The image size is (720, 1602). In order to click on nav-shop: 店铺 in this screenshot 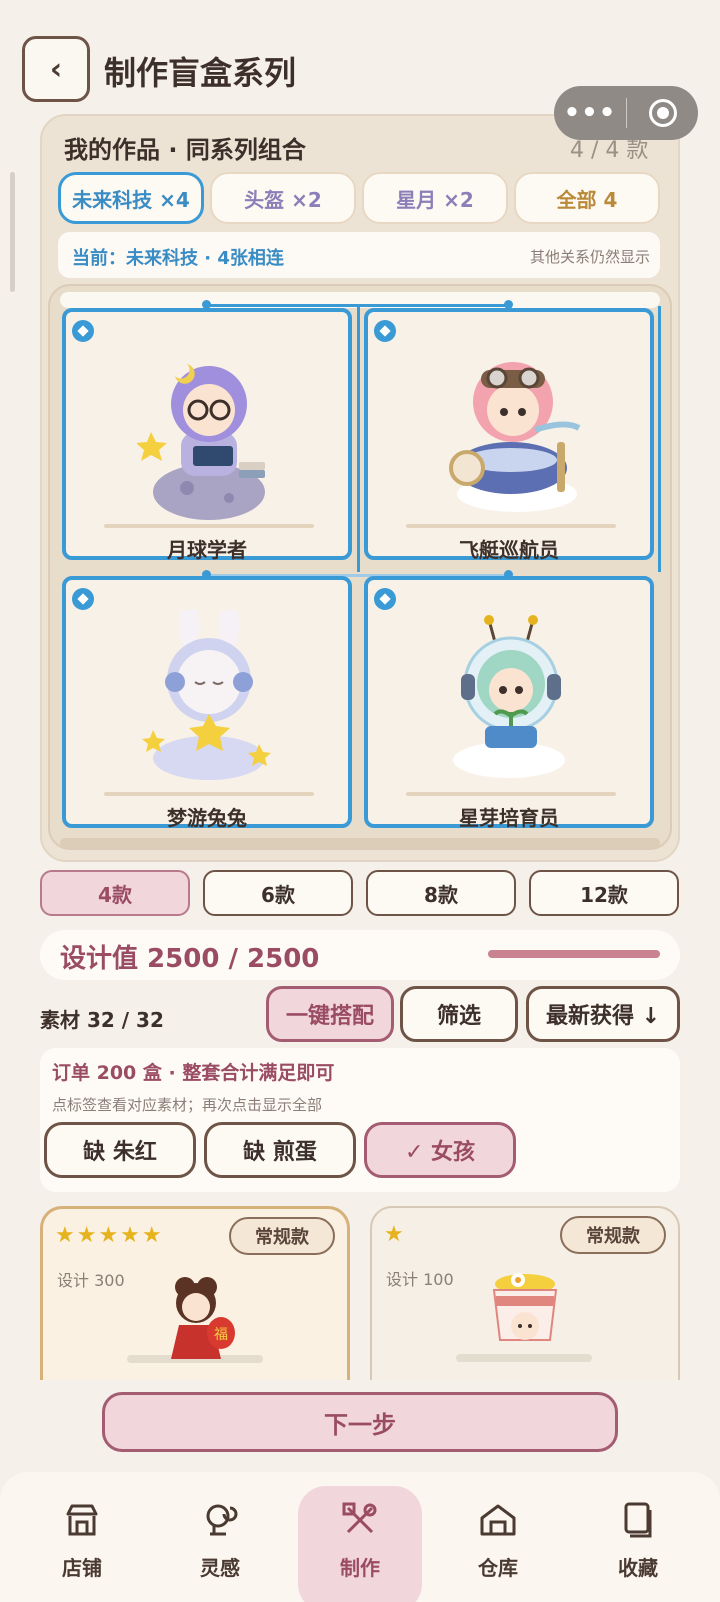, I will do `click(82, 1544)`.